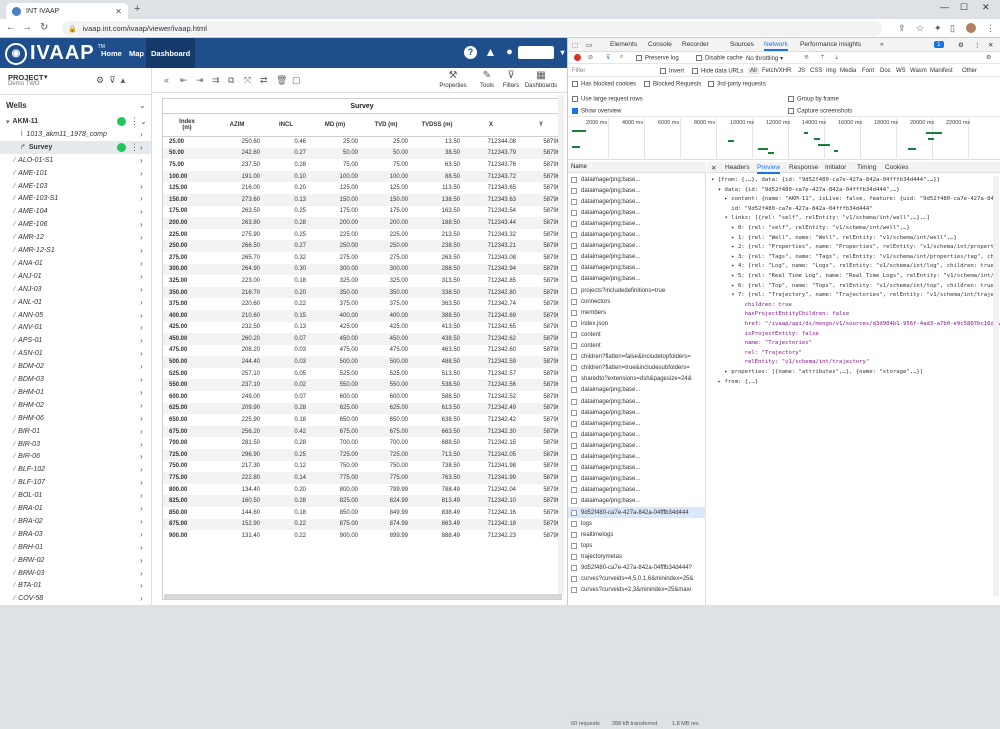 The image size is (1000, 729). What do you see at coordinates (596, 111) in the screenshot?
I see `show-overview-checkbox: Show overview` at bounding box center [596, 111].